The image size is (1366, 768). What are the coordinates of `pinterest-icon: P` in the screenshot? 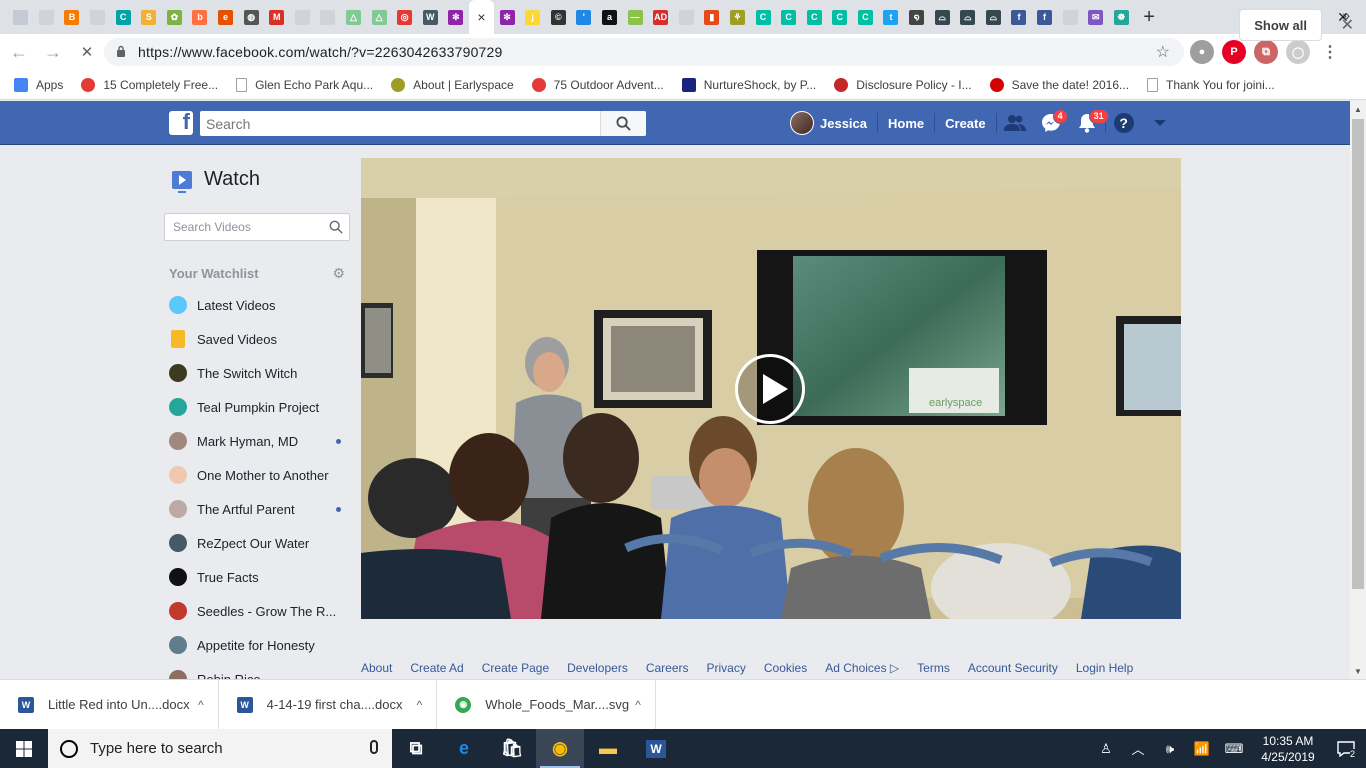 It's located at (1234, 52).